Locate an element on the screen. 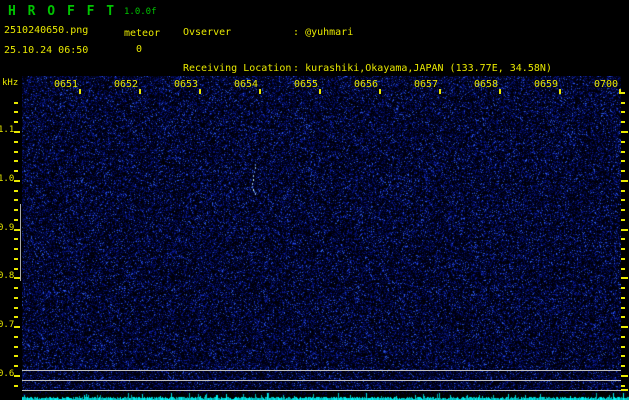 This screenshot has height=400, width=629. freq-label: 0.9 is located at coordinates (7, 228).